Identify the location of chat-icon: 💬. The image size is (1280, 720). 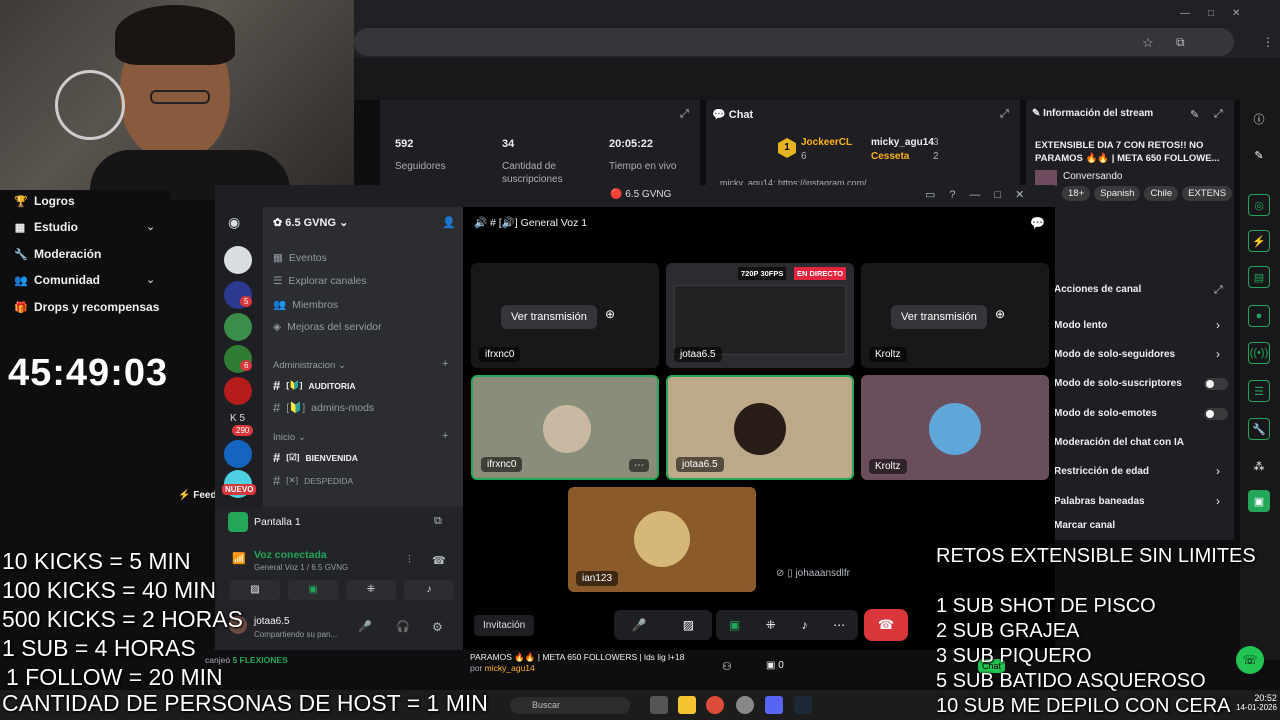
(1037, 223).